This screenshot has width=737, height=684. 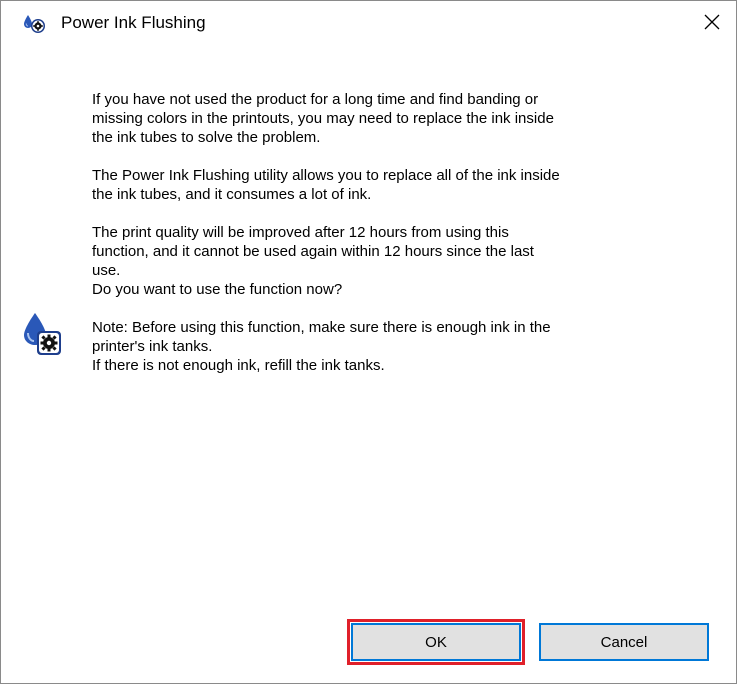 What do you see at coordinates (217, 289) in the screenshot?
I see `message-question: Do you want to use the function now?` at bounding box center [217, 289].